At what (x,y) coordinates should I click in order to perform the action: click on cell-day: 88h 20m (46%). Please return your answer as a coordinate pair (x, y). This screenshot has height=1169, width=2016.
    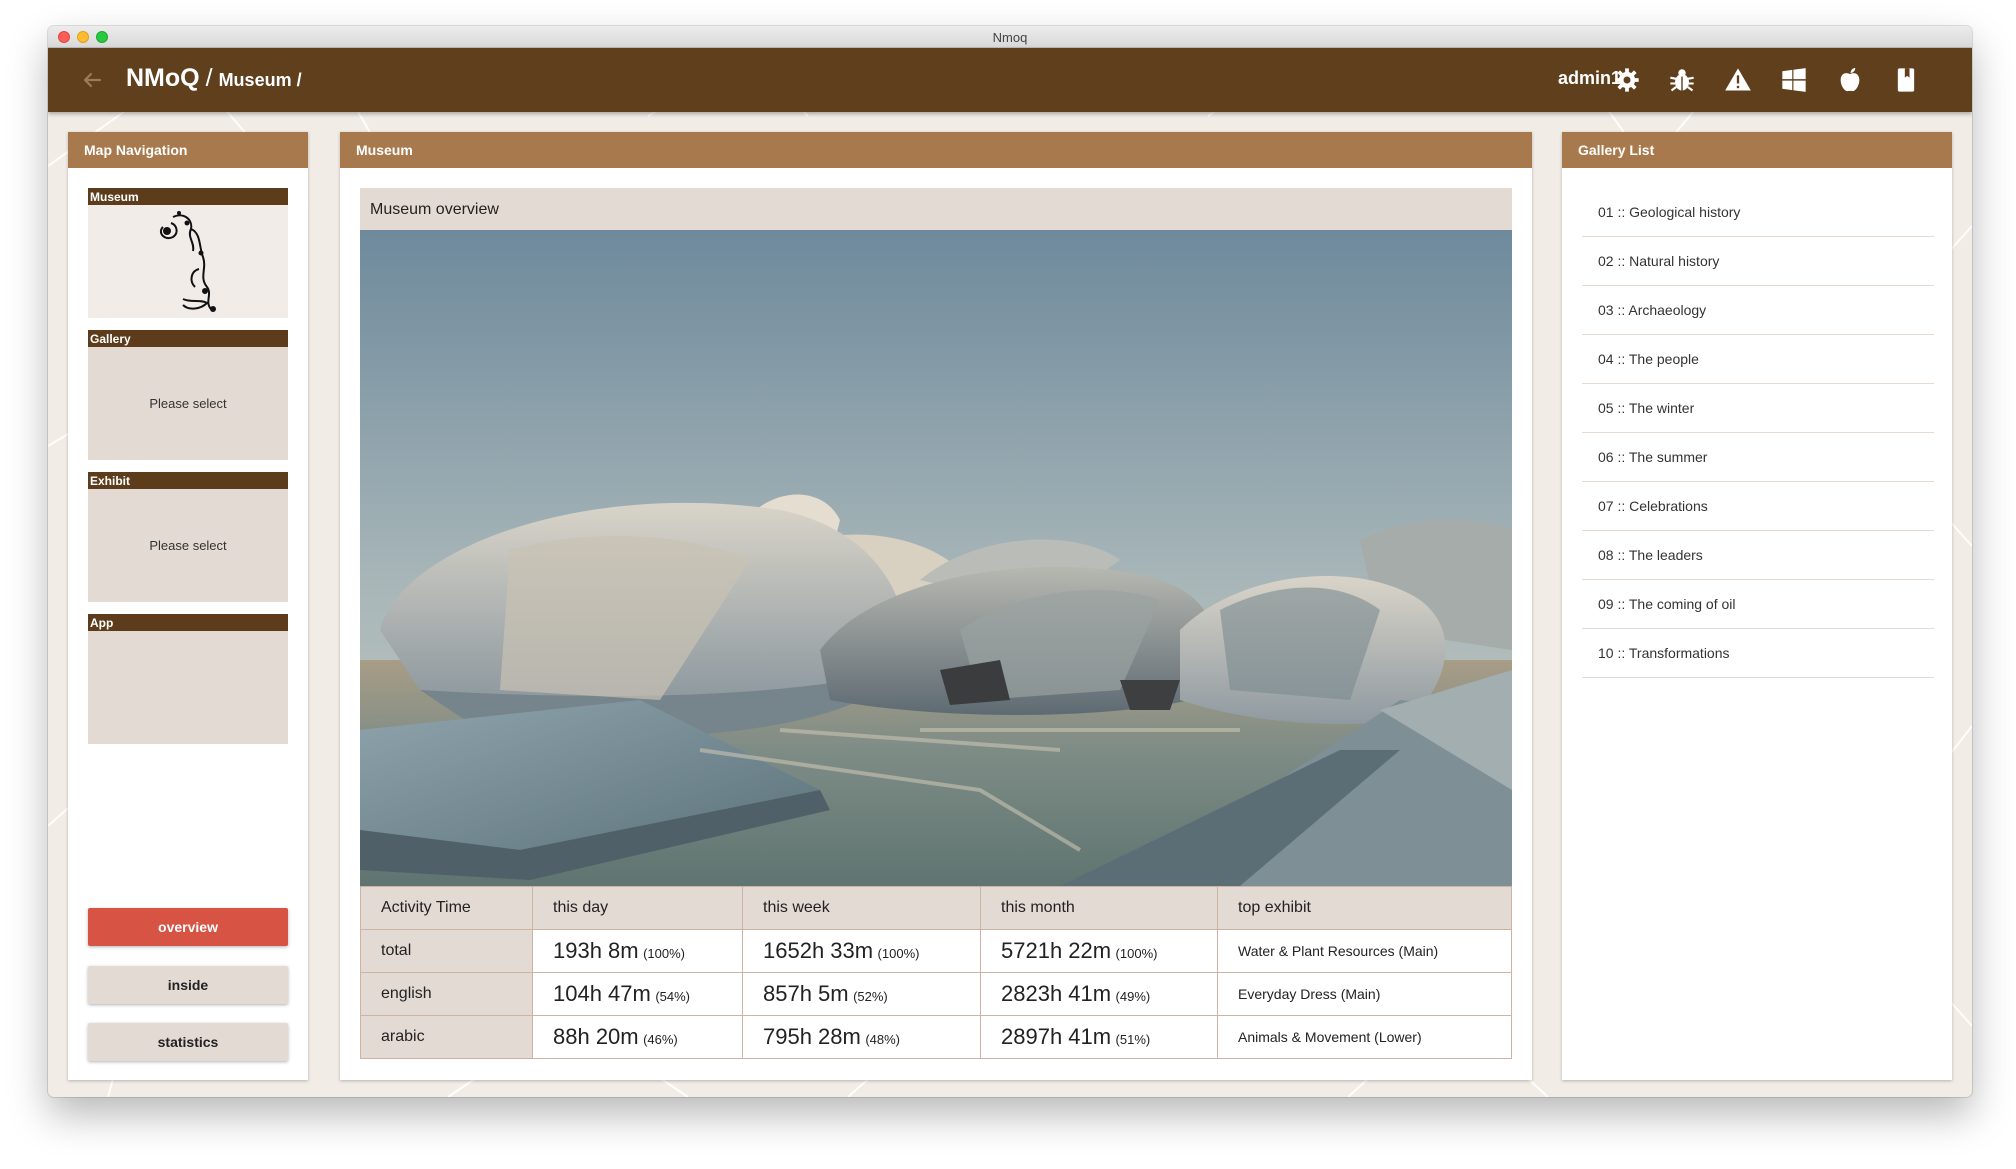
    Looking at the image, I should click on (637, 1037).